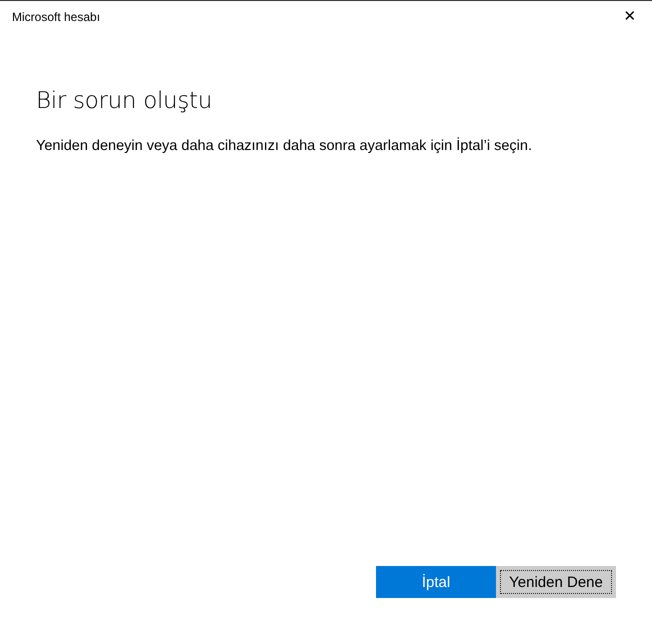 This screenshot has width=652, height=633. What do you see at coordinates (56, 17) in the screenshot?
I see `window-title: Microsoft hesabı` at bounding box center [56, 17].